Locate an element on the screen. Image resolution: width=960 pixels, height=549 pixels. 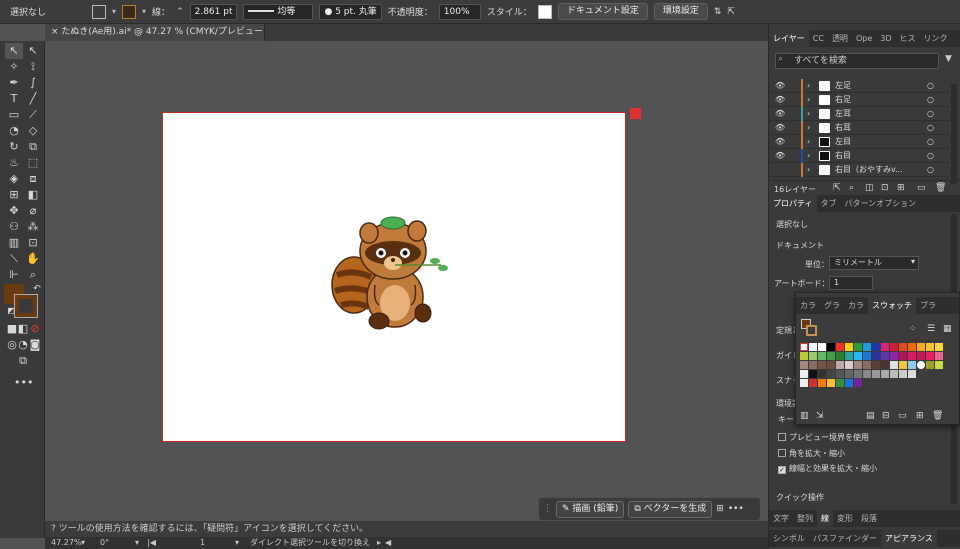
list-view-icon: ☰ is located at coordinates (931, 329).